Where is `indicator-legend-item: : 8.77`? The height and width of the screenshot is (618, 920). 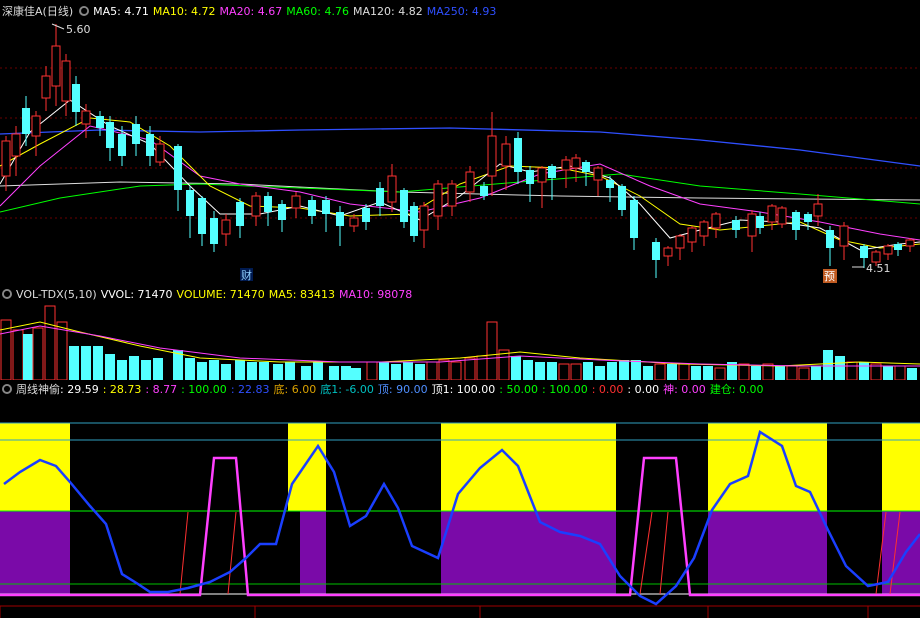 indicator-legend-item: : 8.77 is located at coordinates (161, 389).